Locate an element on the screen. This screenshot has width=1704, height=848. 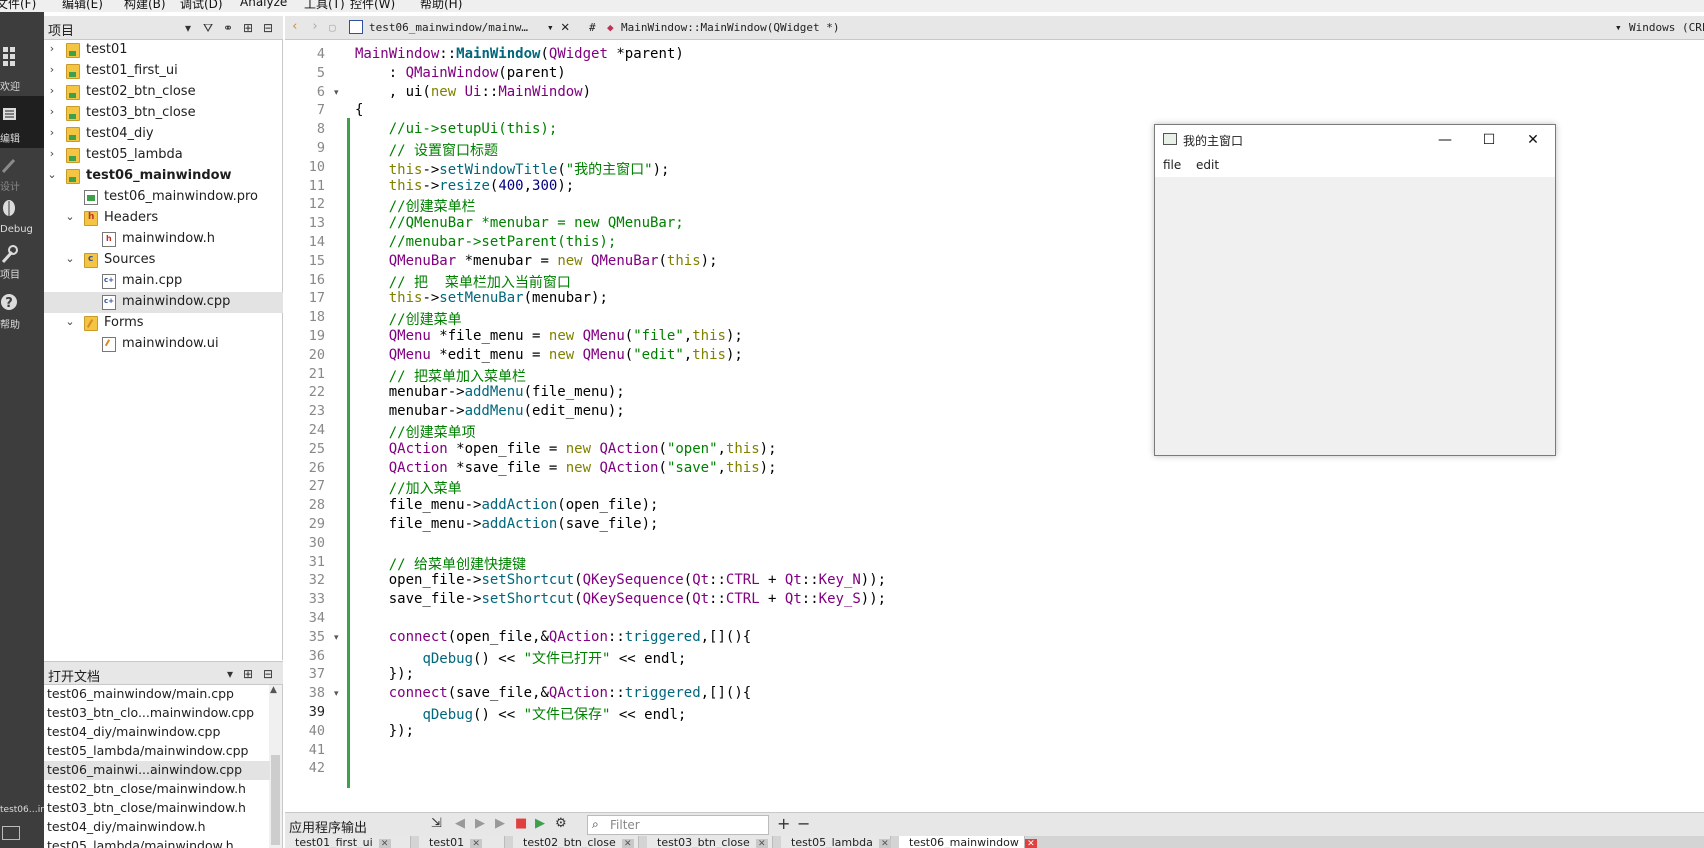
menu-edit: edit is located at coordinates (1207, 165).